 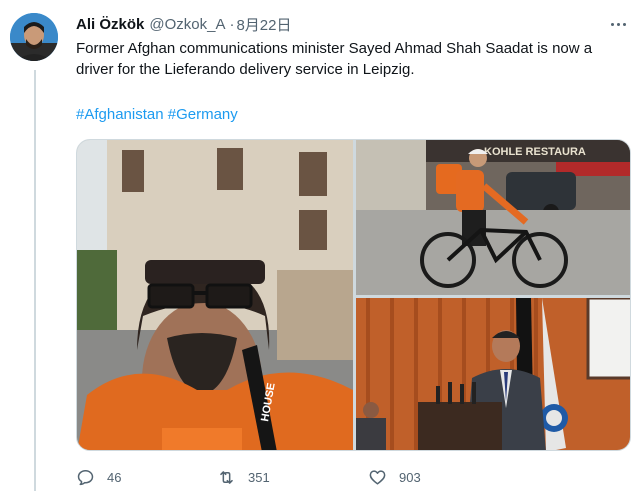 I want to click on tweet-header: Ali Özkök @Ozkok_A · 8月22日, so click(x=183, y=24).